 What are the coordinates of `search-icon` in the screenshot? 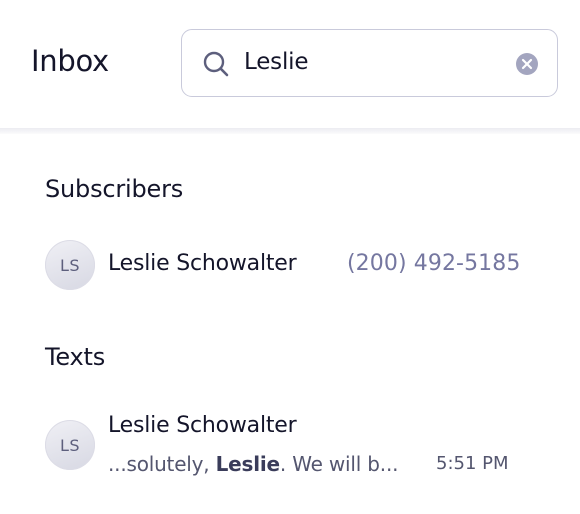 It's located at (216, 64).